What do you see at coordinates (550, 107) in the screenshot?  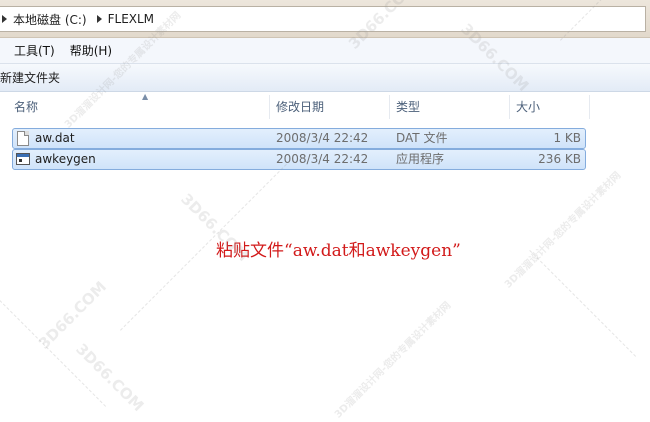 I see `column-size: 大小` at bounding box center [550, 107].